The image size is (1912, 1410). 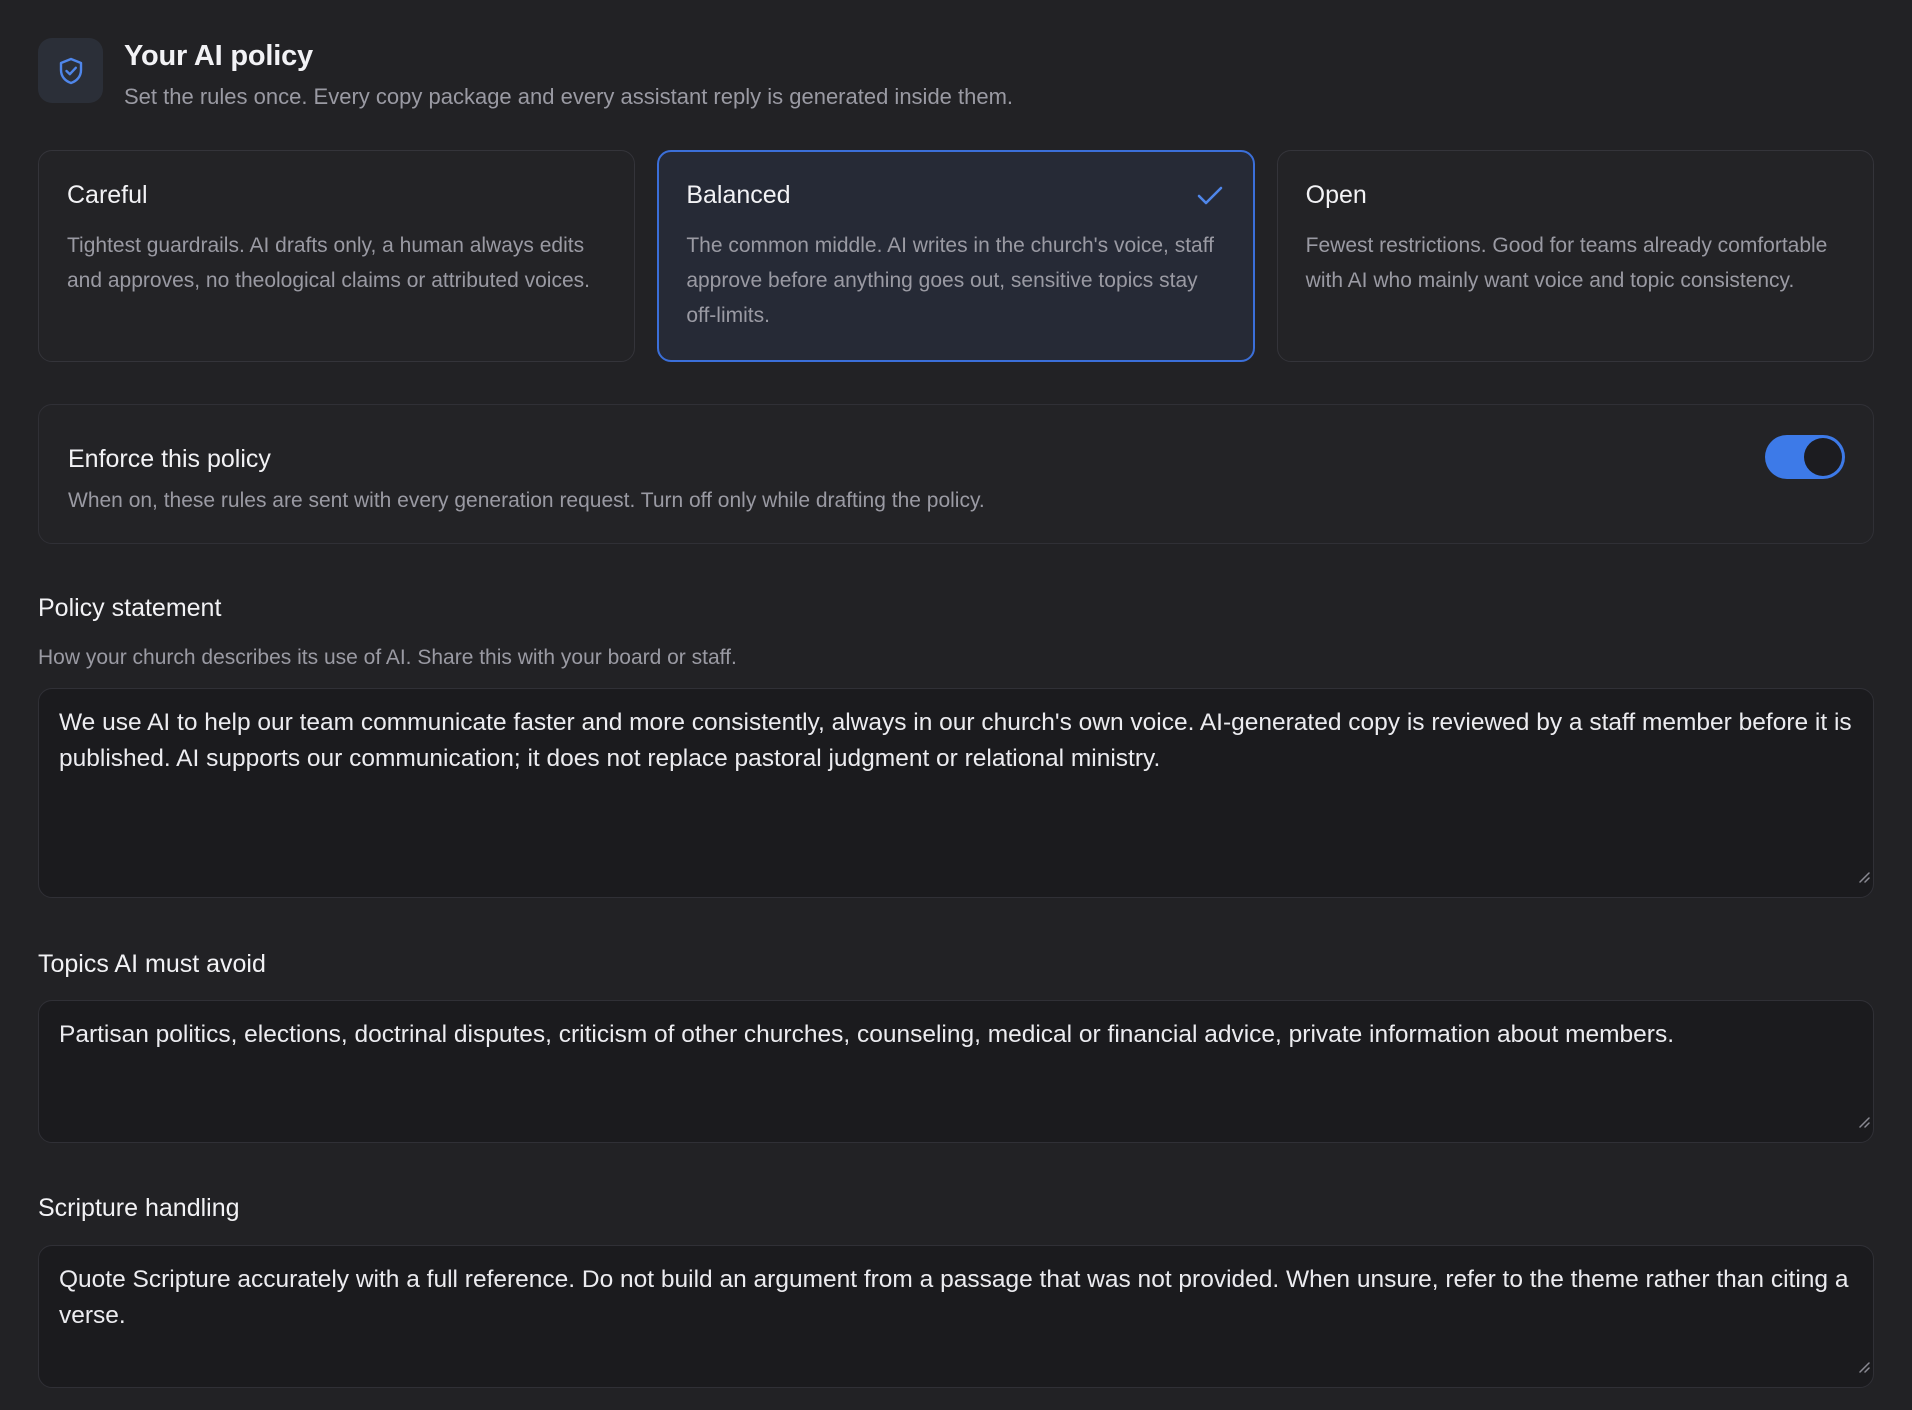 I want to click on scripture-handling-label: Scripture handling, so click(x=139, y=1208).